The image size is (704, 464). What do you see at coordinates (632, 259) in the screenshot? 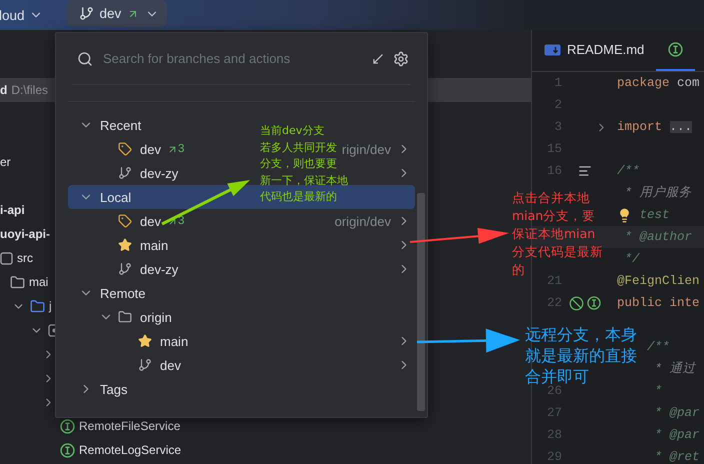
I see `code-line: */` at bounding box center [632, 259].